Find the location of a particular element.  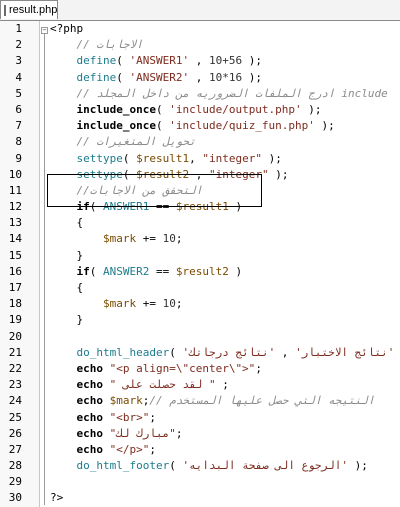

code-line: 9 settype( $result1, "integer" ); is located at coordinates (200, 159).